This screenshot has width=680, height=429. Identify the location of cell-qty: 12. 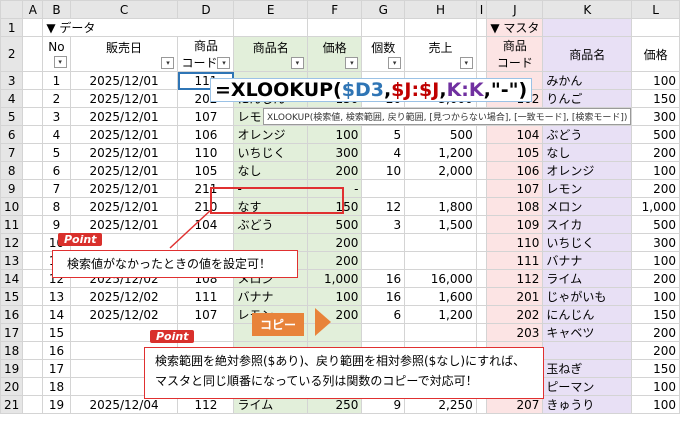
(383, 206).